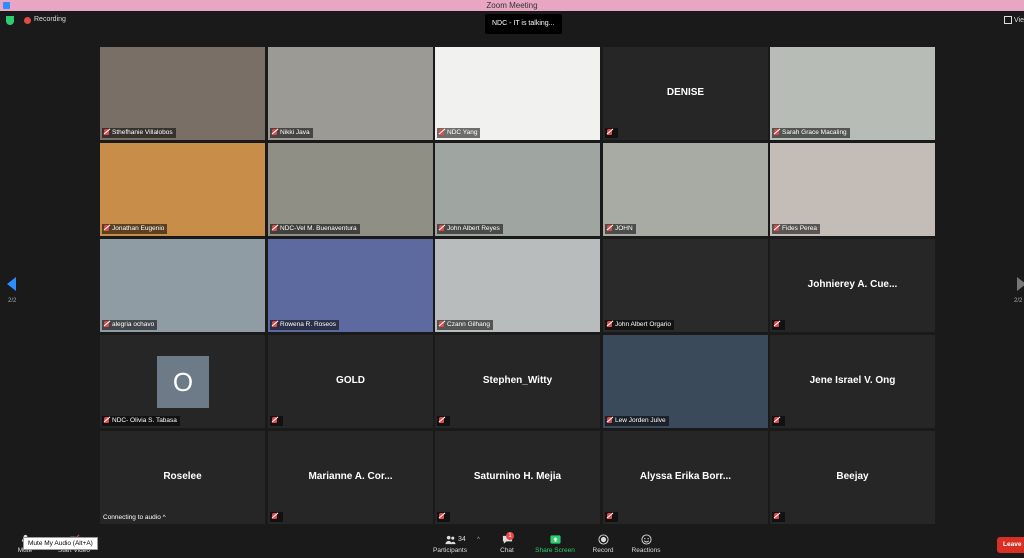 The image size is (1024, 558). What do you see at coordinates (796, 229) in the screenshot?
I see `participant-name-label: Fides Perea` at bounding box center [796, 229].